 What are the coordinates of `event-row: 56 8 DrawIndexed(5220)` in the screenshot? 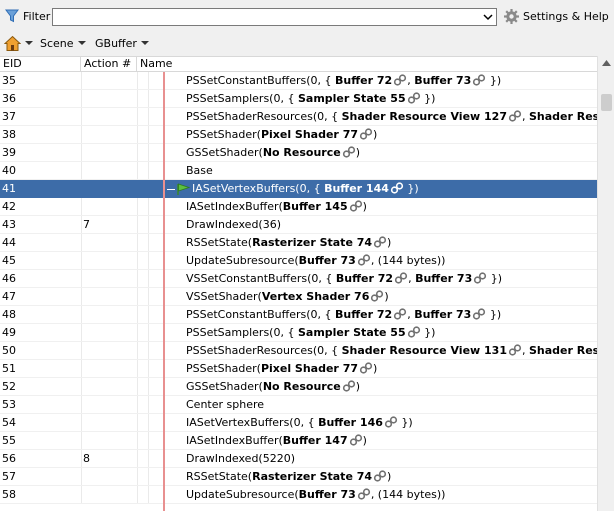 It's located at (298, 459).